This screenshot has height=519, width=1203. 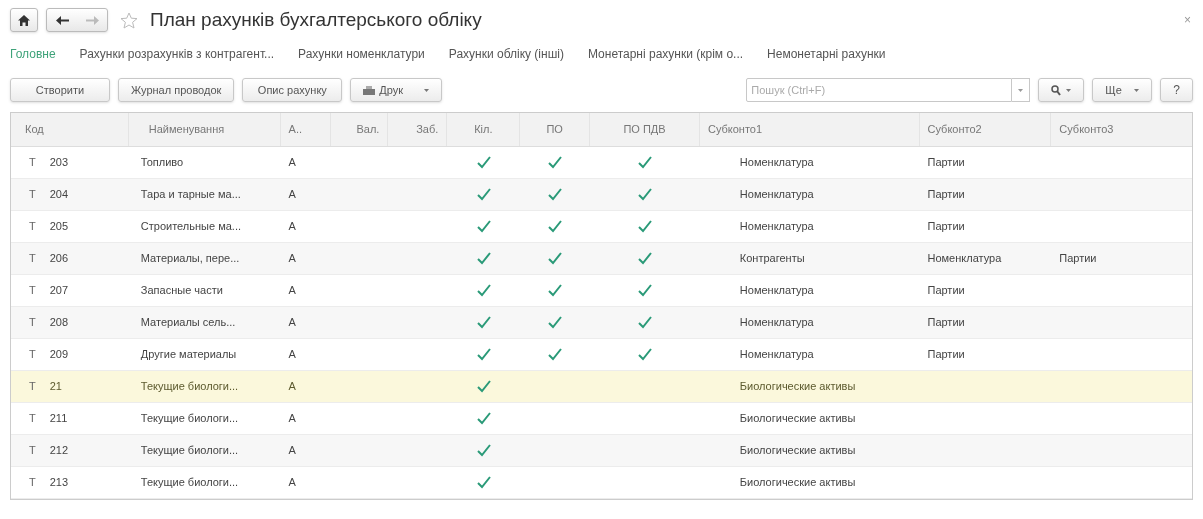 I want to click on account-code: 212, so click(x=59, y=451).